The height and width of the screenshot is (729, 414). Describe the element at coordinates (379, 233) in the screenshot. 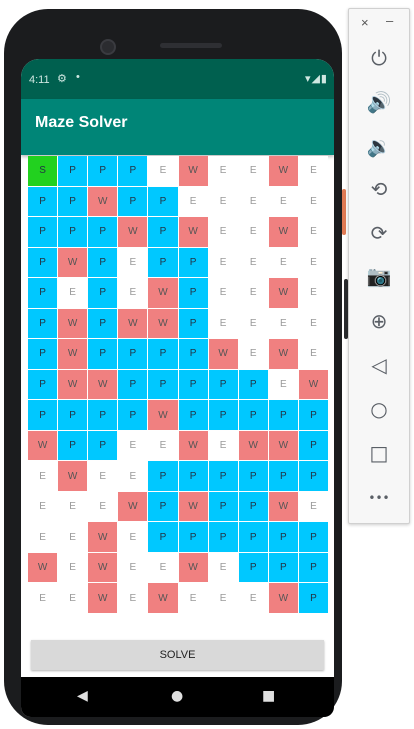

I see `rotate-right-icon: ⟳` at that location.